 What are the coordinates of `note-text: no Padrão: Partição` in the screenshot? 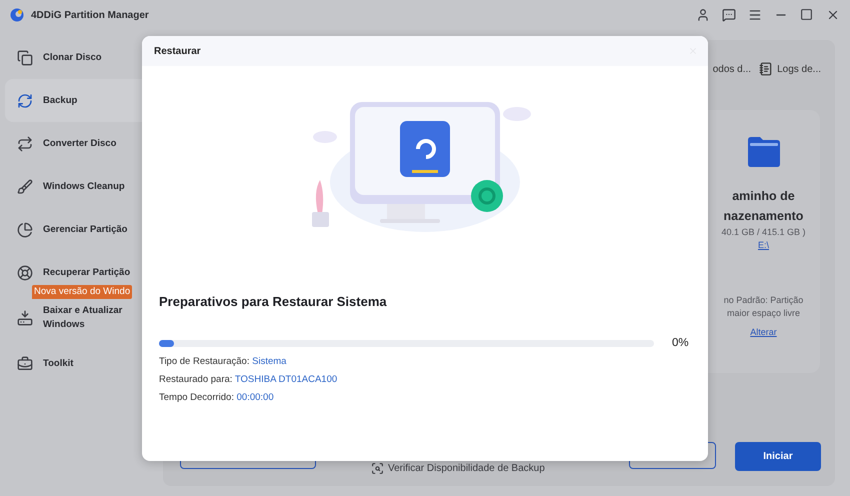 It's located at (764, 300).